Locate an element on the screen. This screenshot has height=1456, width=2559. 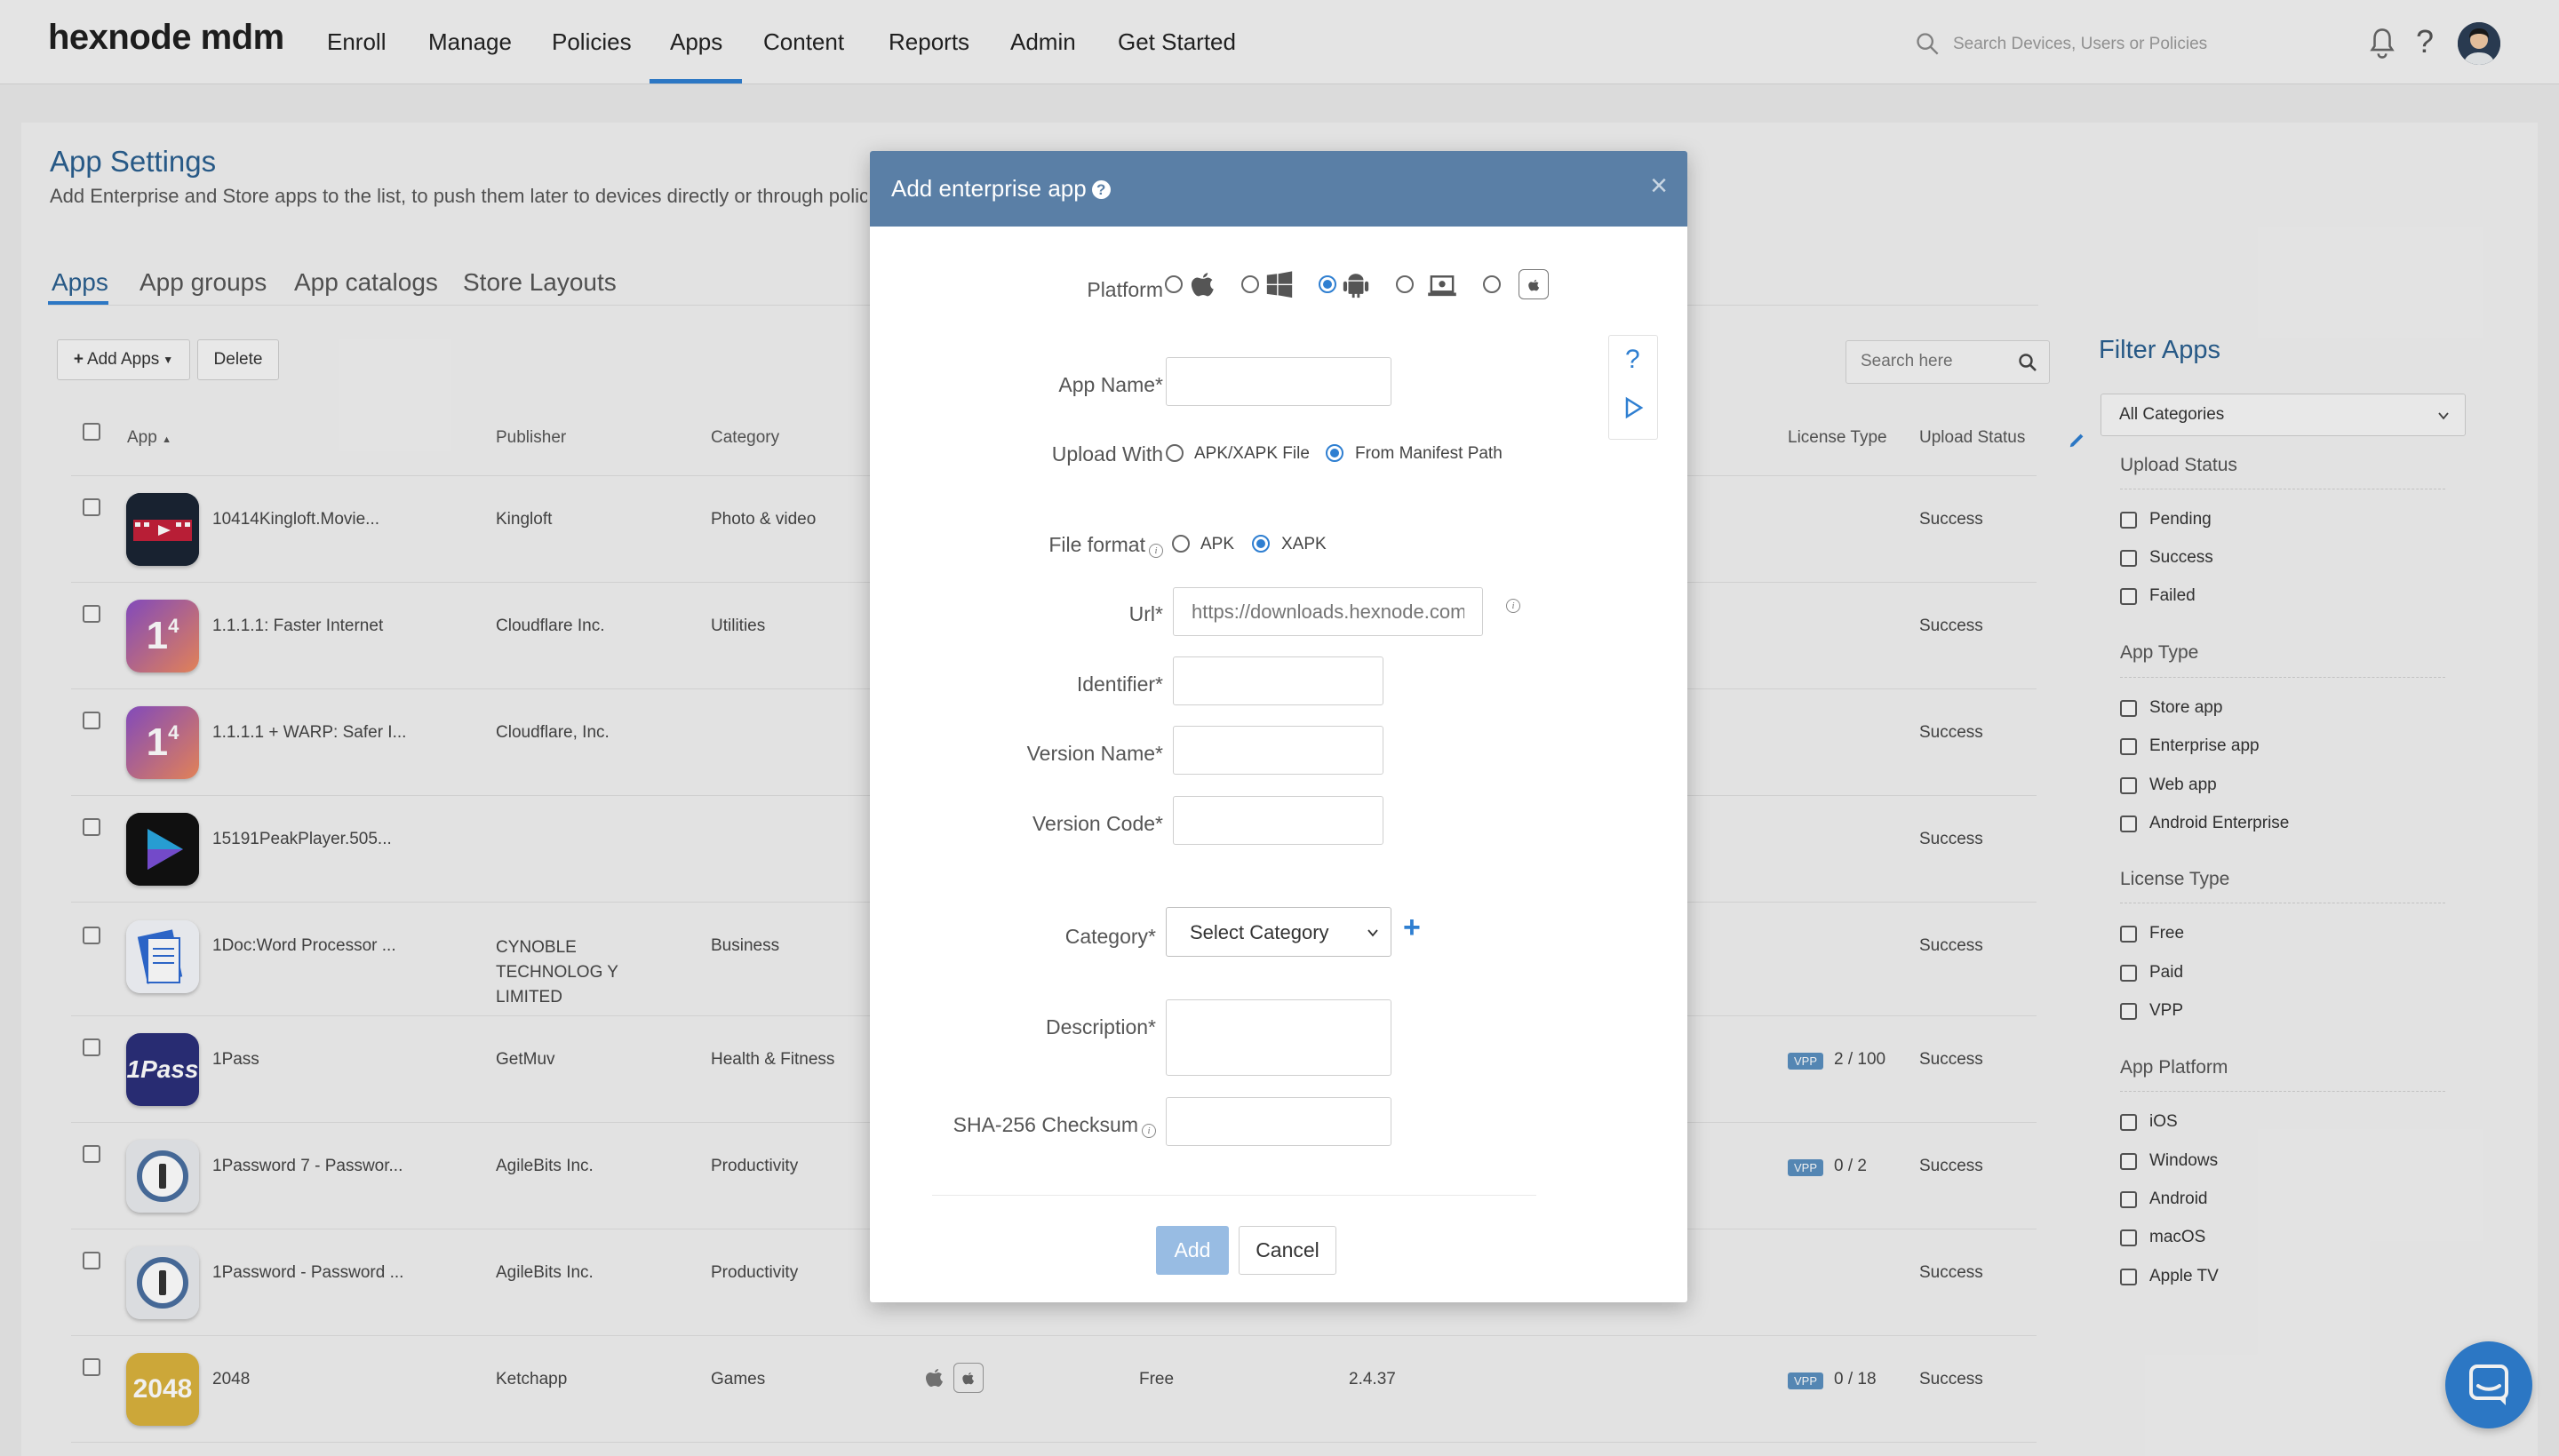
apple-tv-icon is located at coordinates (1534, 284).